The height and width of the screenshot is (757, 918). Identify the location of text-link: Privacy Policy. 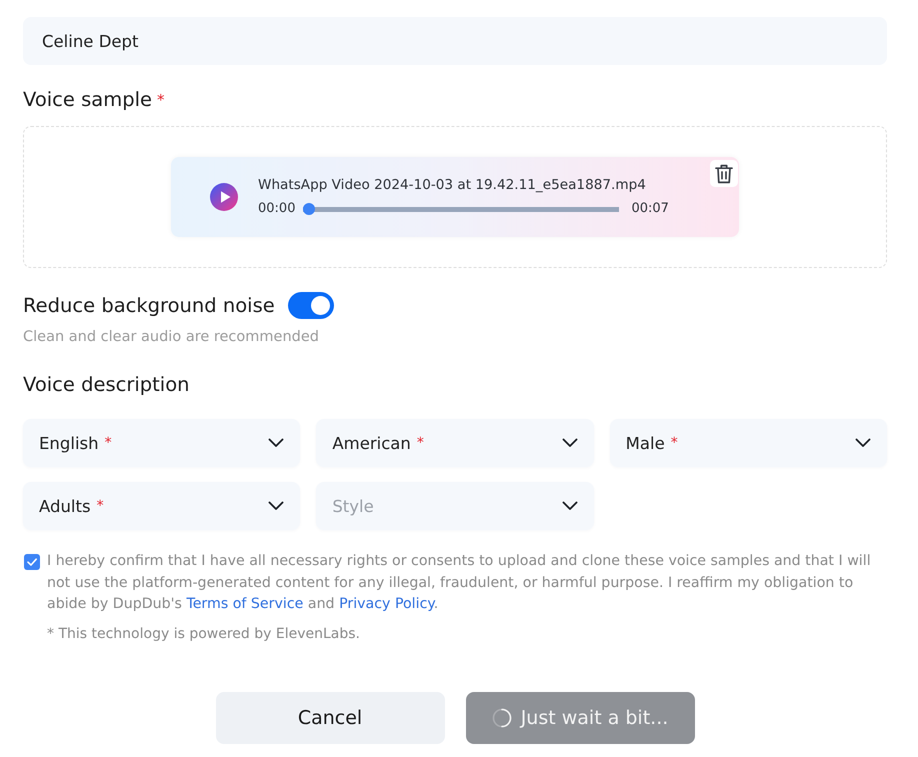
(386, 604).